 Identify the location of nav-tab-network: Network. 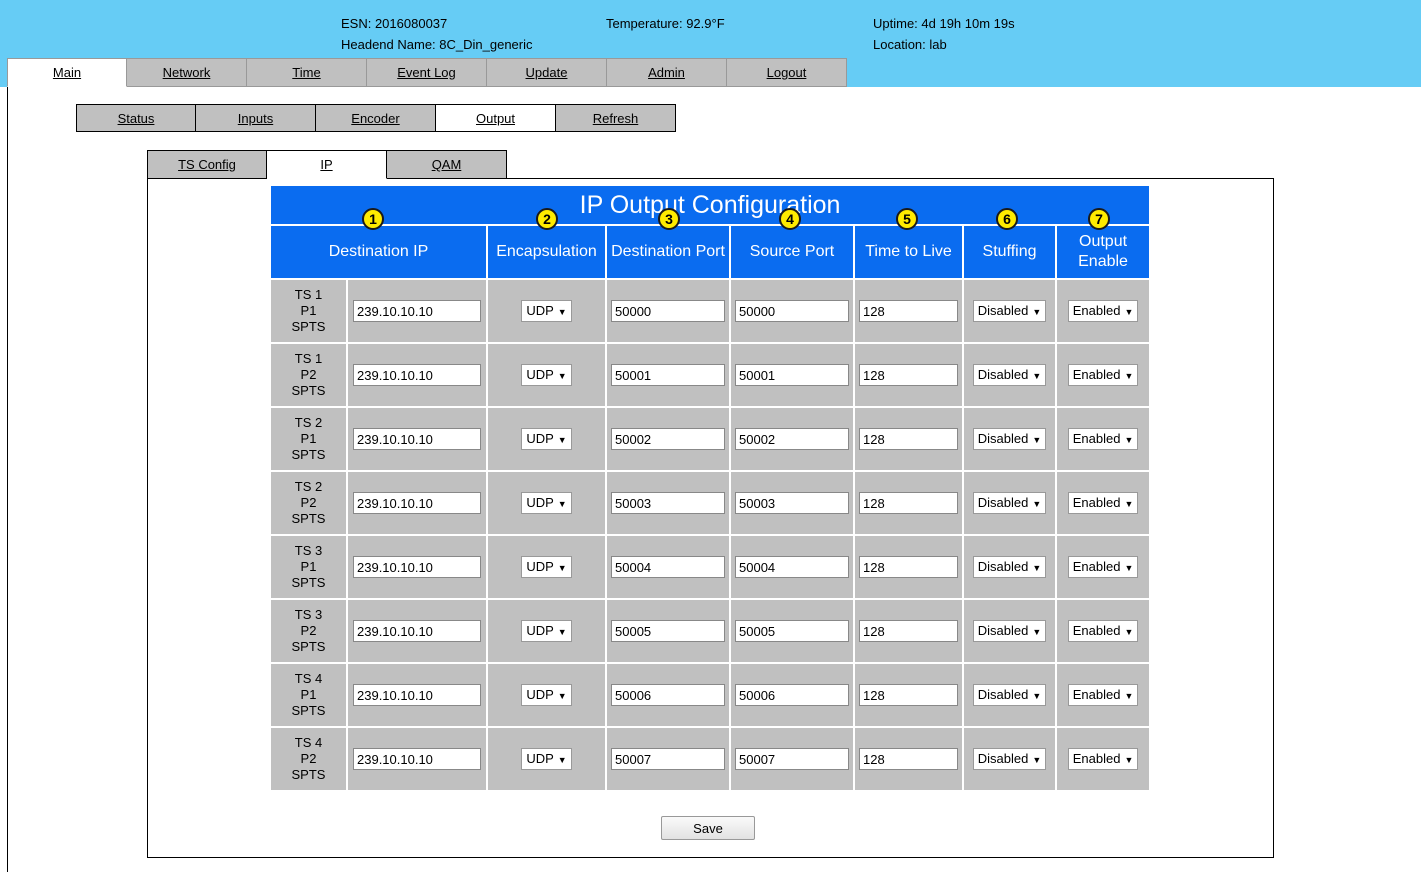
(187, 72).